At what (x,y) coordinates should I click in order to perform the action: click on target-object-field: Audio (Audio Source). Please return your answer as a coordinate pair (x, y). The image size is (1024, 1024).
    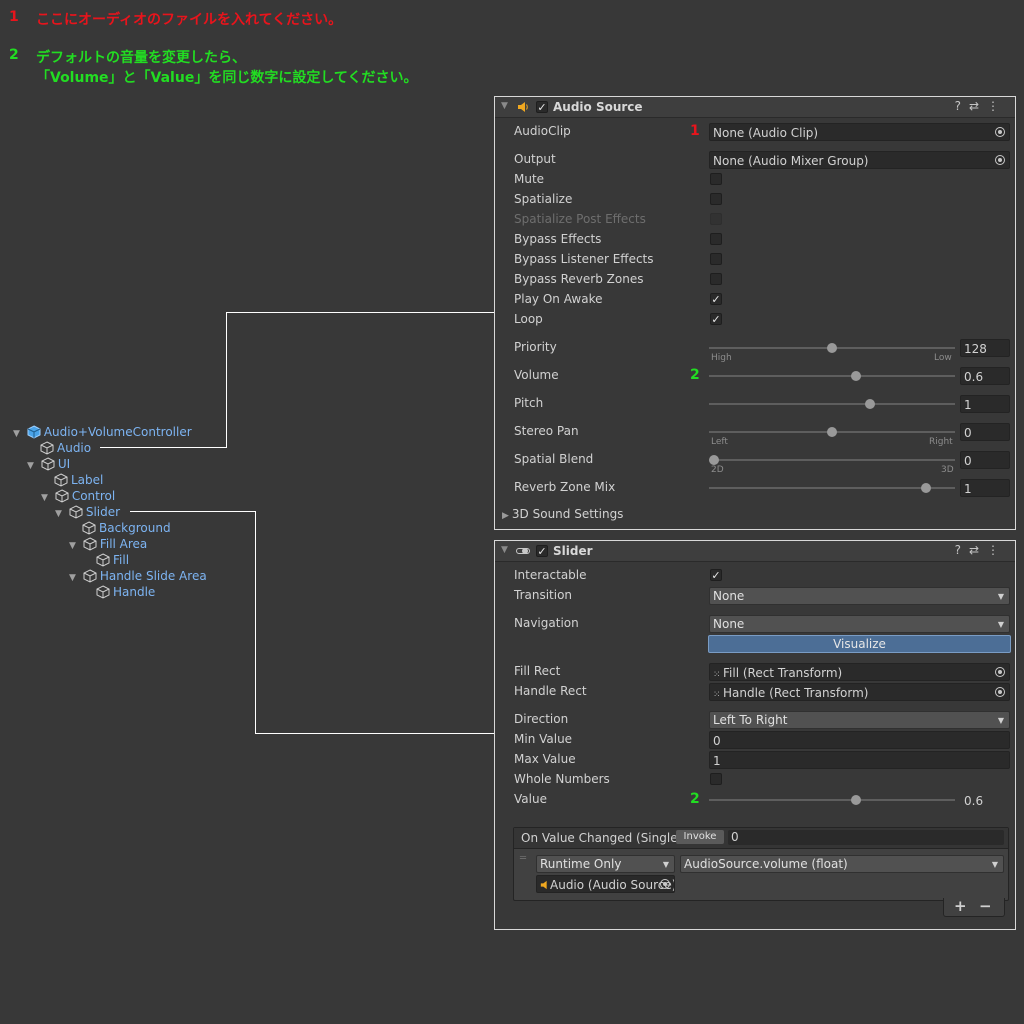
    Looking at the image, I should click on (605, 884).